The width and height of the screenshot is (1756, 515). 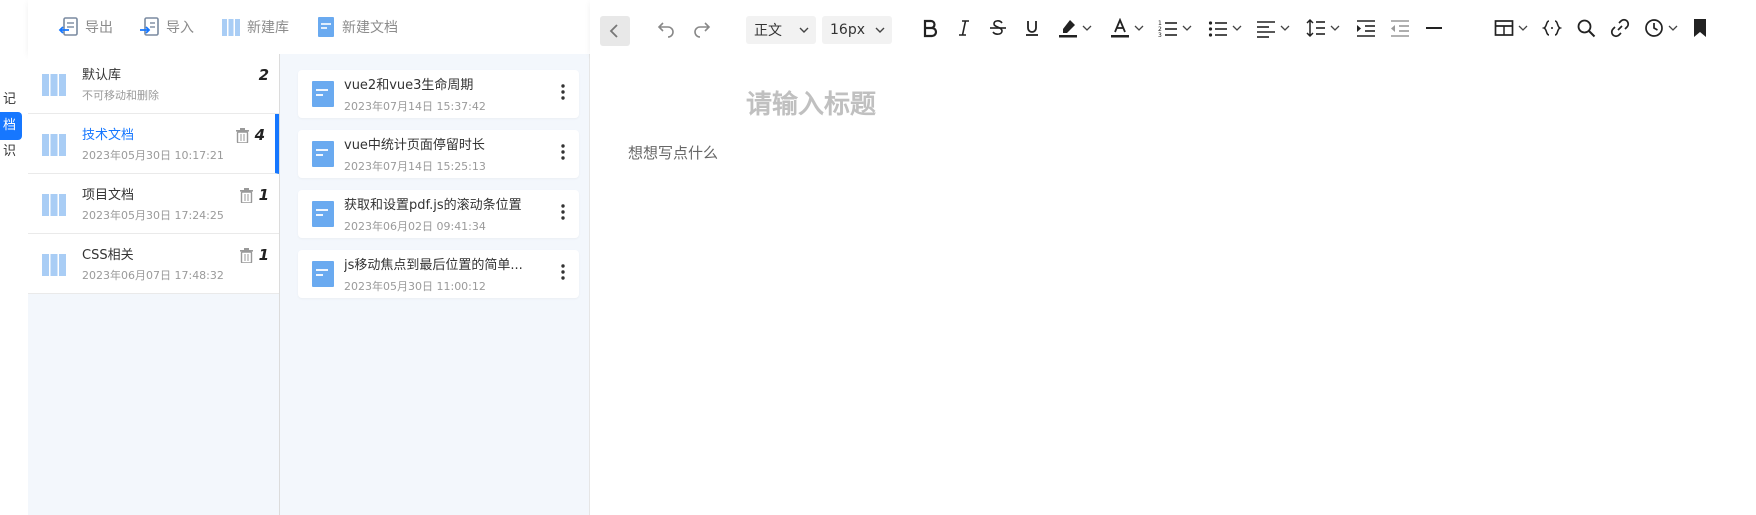 I want to click on library-item: 项目文档 2023年05月30日 17:24:25 1, so click(x=153, y=204).